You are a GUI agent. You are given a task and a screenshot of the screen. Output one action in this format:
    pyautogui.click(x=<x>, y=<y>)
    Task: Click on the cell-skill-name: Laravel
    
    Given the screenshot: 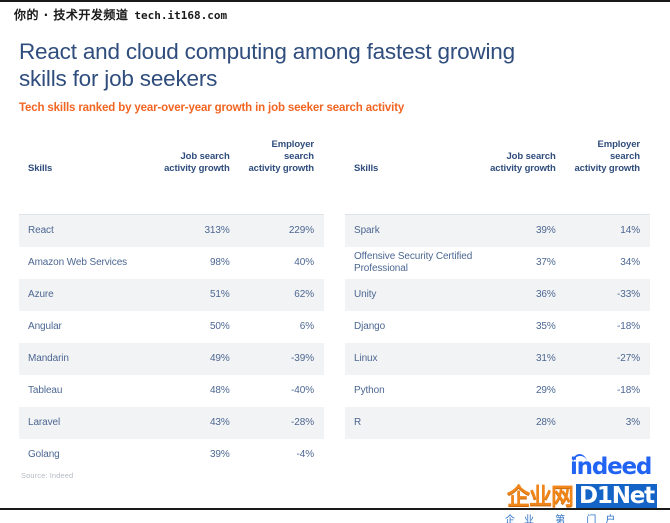 What is the action you would take?
    pyautogui.click(x=87, y=423)
    